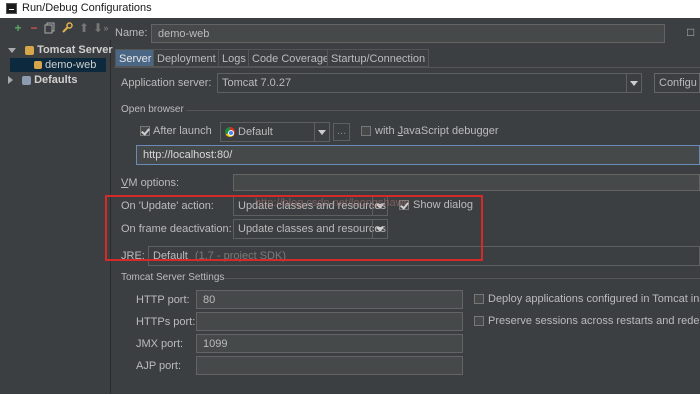  What do you see at coordinates (443, 110) in the screenshot?
I see `open-browser-separator` at bounding box center [443, 110].